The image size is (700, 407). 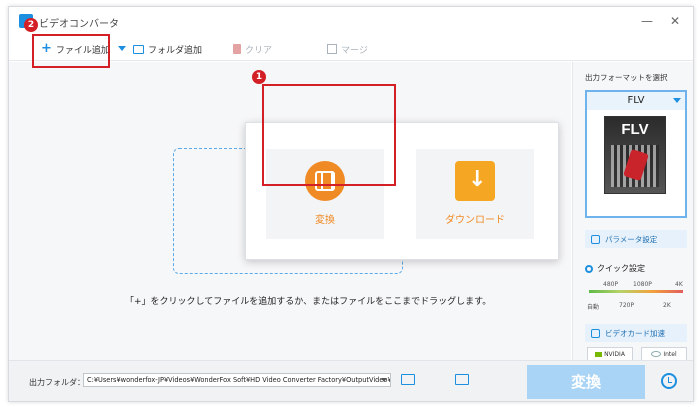 I want to click on flv-art-text: FLV, so click(x=635, y=129).